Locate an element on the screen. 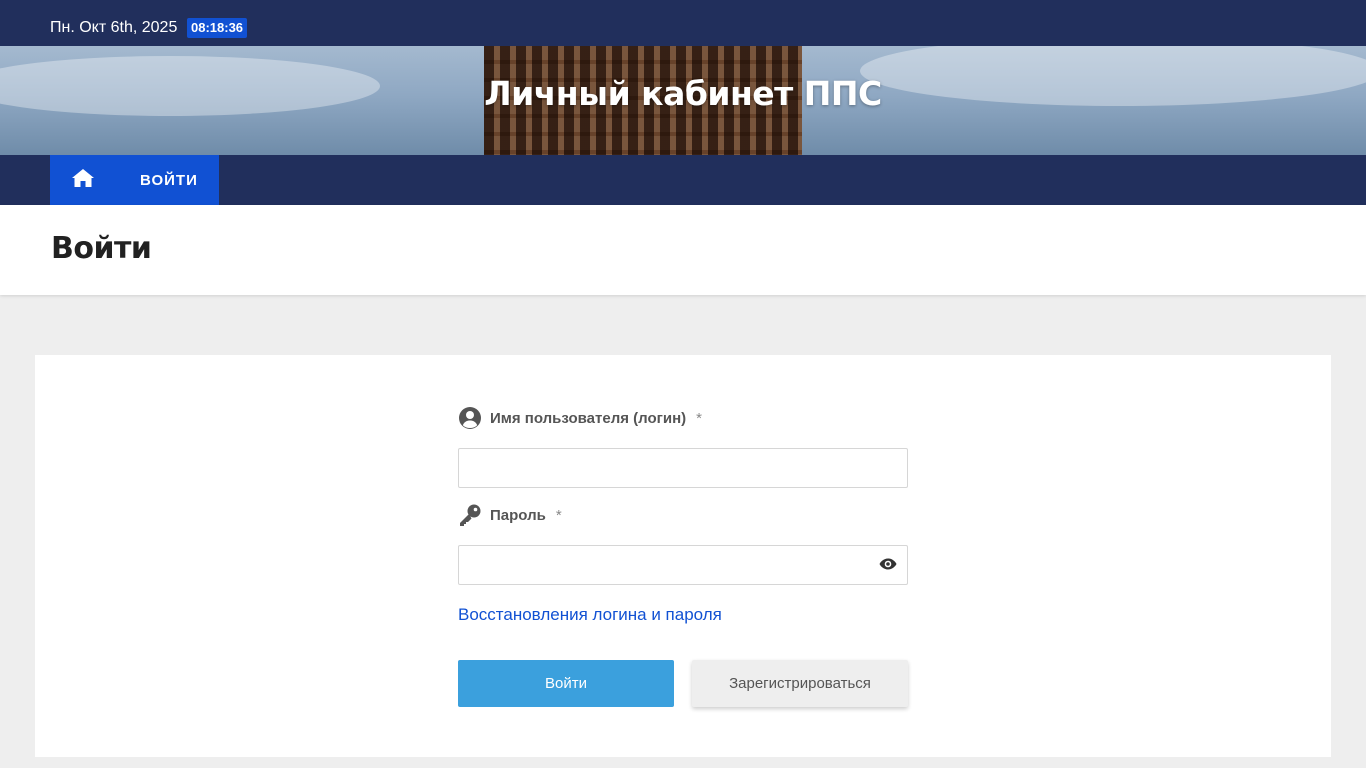  user-circle-icon is located at coordinates (470, 418).